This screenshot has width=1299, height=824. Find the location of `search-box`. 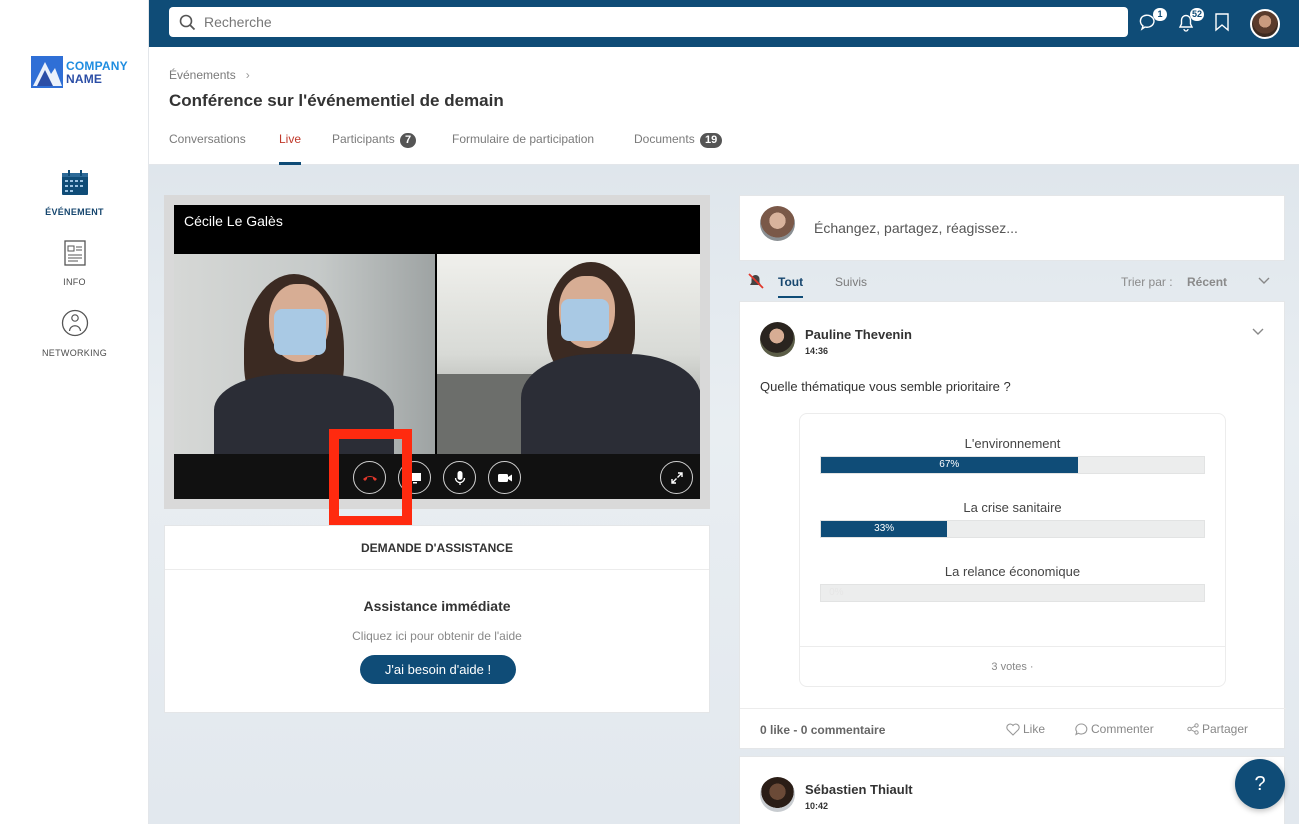

search-box is located at coordinates (648, 22).